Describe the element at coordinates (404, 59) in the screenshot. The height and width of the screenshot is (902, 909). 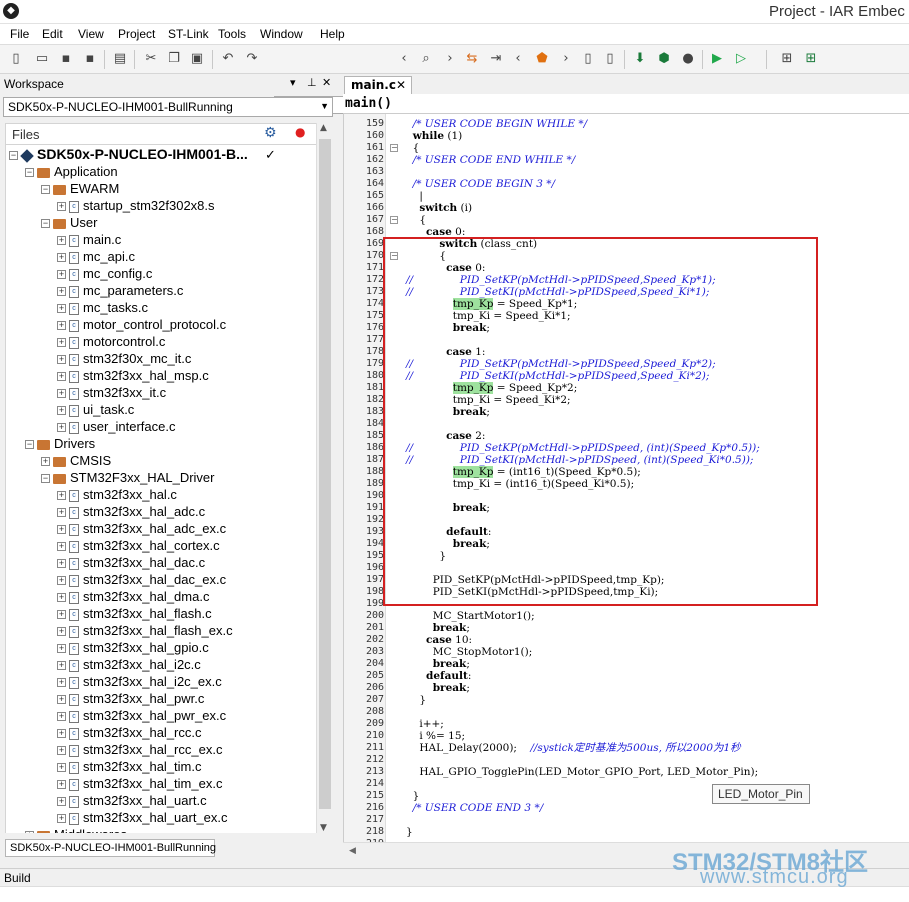
I see `find-previous-icon: ‹` at that location.